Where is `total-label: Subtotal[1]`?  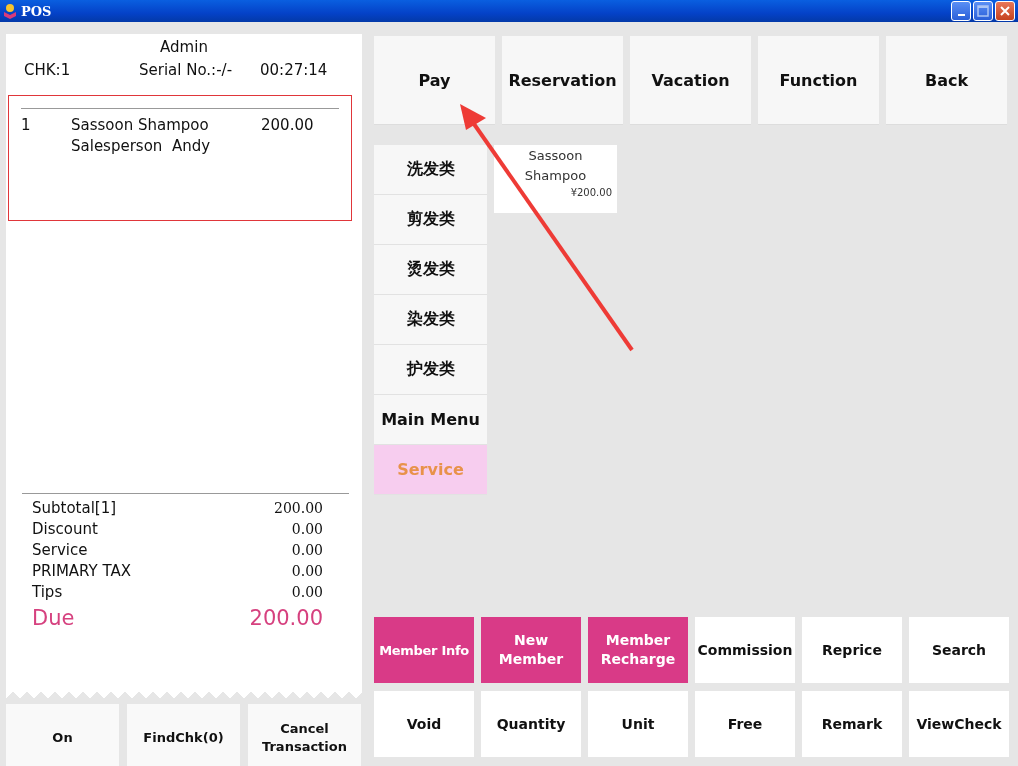 total-label: Subtotal[1] is located at coordinates (74, 508).